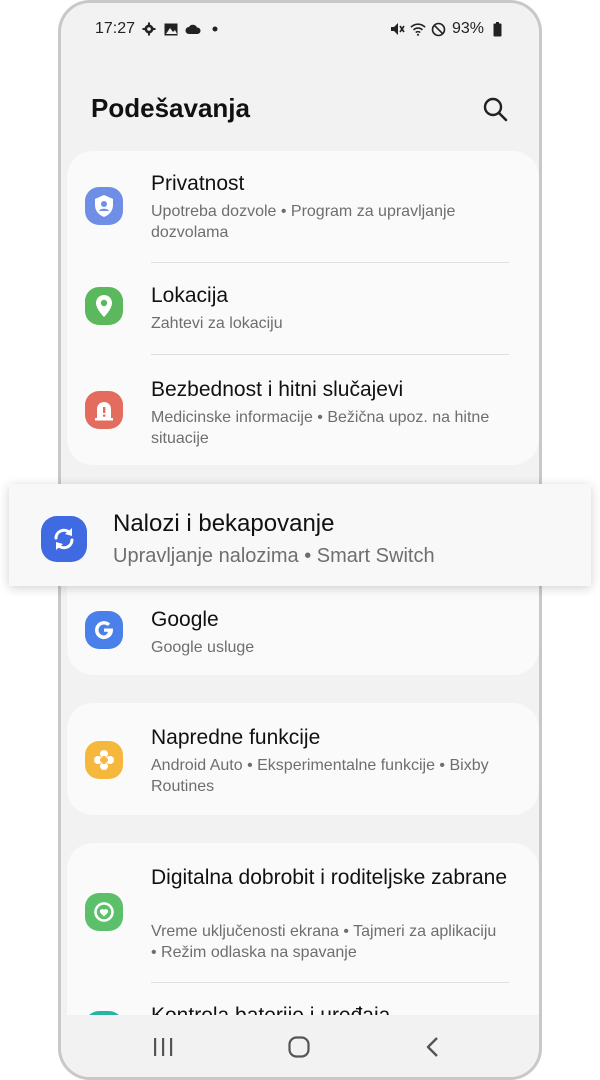 The height and width of the screenshot is (1080, 600). Describe the element at coordinates (171, 29) in the screenshot. I see `image-icon` at that location.